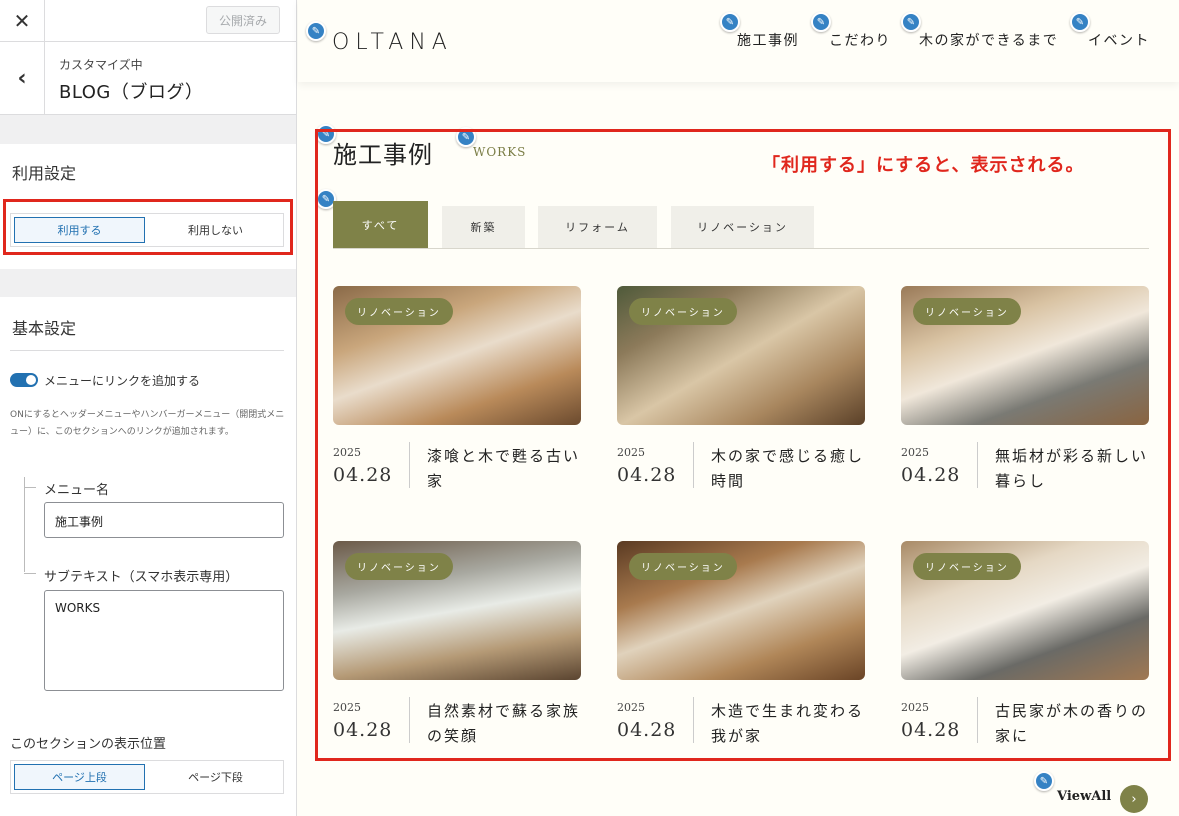  Describe the element at coordinates (1119, 40) in the screenshot. I see `nav-item-event: イベント` at that location.